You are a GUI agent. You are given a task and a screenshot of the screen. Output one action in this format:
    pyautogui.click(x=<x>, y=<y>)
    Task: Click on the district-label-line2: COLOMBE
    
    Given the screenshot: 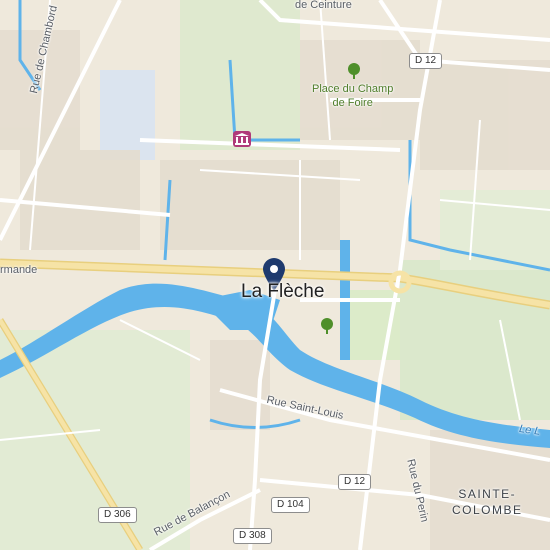 What is the action you would take?
    pyautogui.click(x=487, y=510)
    